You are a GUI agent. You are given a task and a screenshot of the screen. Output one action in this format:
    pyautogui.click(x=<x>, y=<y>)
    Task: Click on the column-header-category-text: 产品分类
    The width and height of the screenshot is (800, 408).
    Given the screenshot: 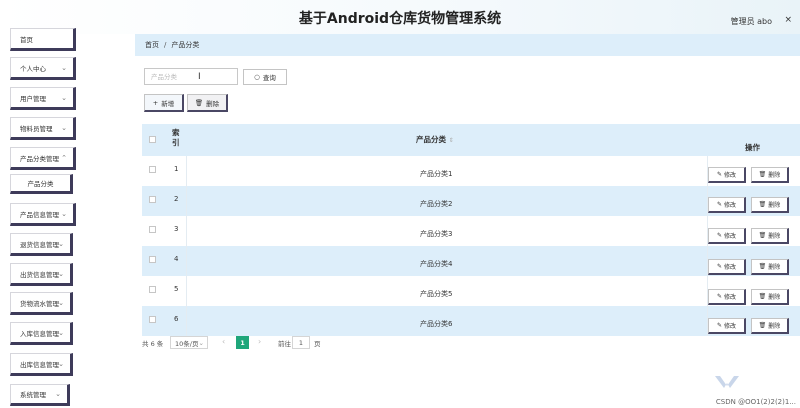 What is the action you would take?
    pyautogui.click(x=431, y=139)
    